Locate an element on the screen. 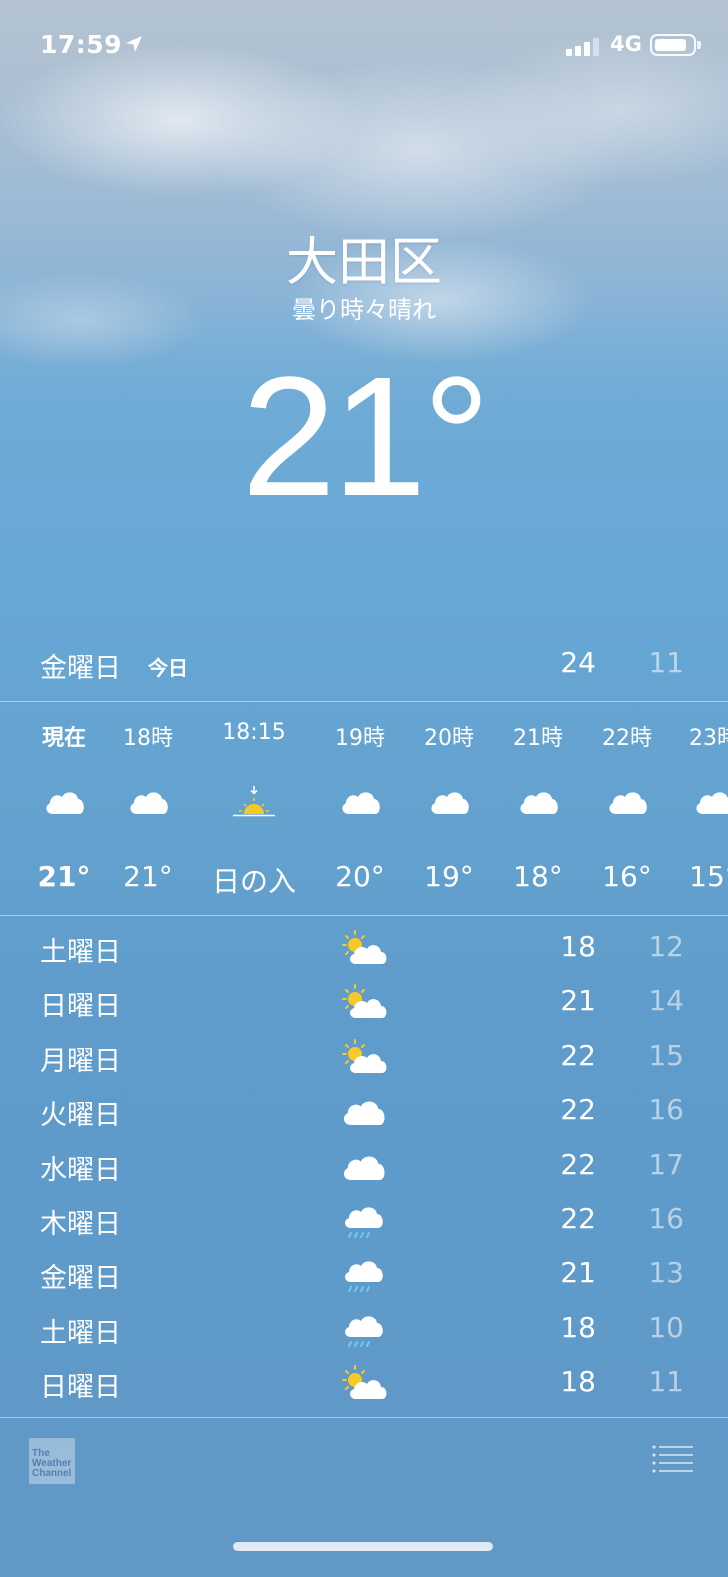  hourly-item: 18:15 日の入 is located at coordinates (254, 809).